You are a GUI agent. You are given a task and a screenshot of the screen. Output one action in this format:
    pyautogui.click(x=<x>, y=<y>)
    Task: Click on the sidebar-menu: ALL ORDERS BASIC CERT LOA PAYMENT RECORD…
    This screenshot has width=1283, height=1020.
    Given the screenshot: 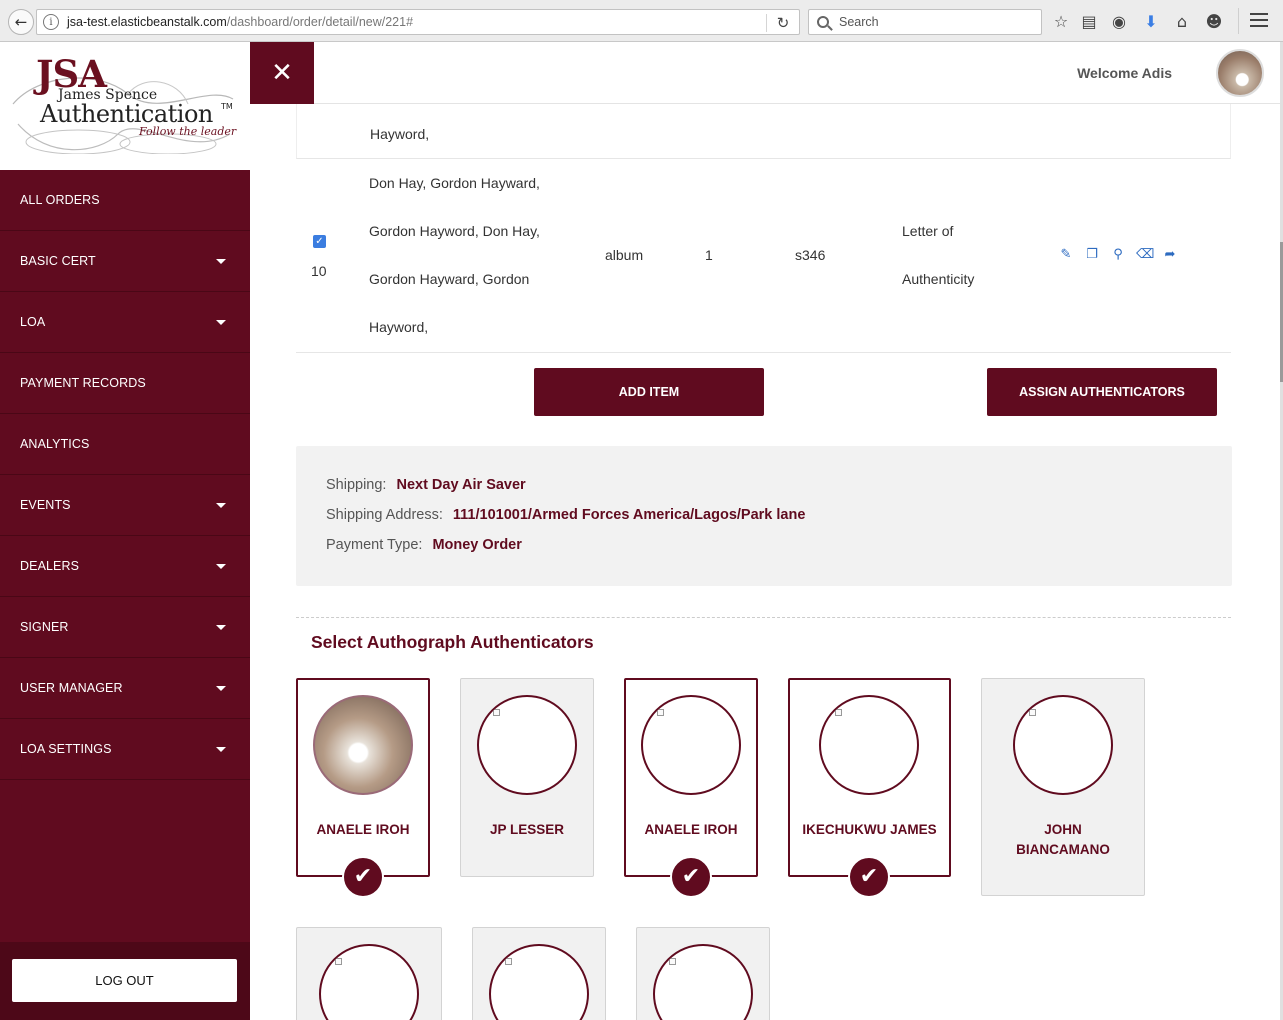 What is the action you would take?
    pyautogui.click(x=125, y=475)
    